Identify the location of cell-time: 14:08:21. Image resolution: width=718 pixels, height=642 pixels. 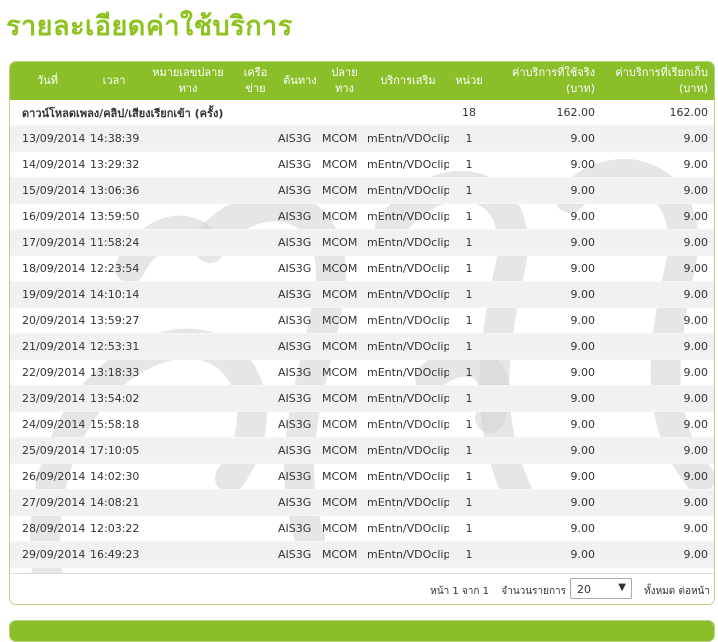
(114, 502).